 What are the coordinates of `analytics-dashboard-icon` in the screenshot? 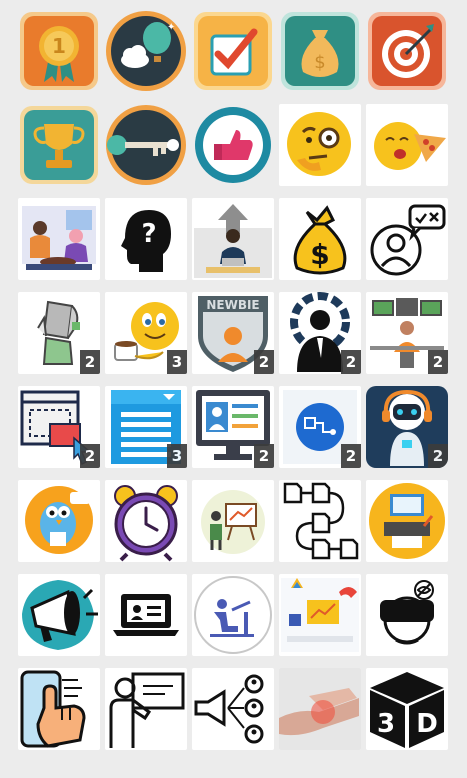 It's located at (320, 615).